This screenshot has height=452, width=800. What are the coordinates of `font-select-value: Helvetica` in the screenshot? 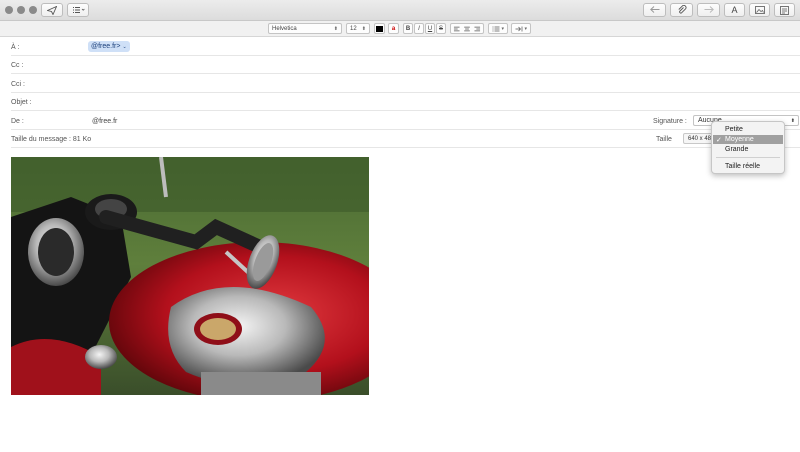 It's located at (284, 28).